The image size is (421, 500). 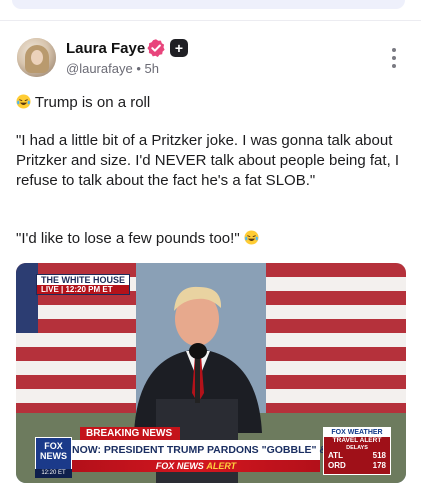 What do you see at coordinates (337, 465) in the screenshot?
I see `weather-city-2: ORD` at bounding box center [337, 465].